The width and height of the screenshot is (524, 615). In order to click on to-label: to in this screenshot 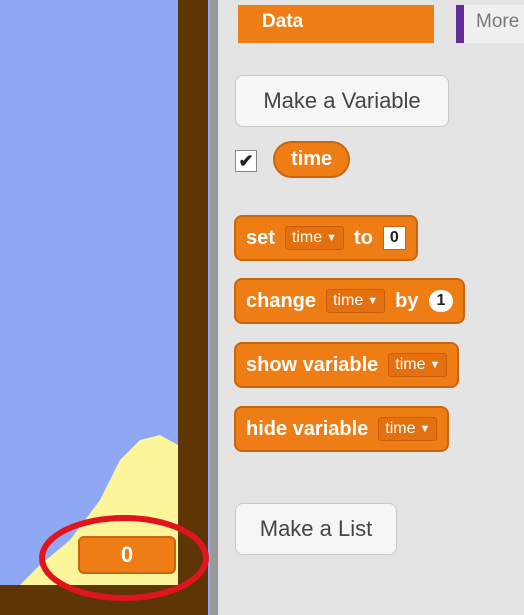, I will do `click(363, 237)`.